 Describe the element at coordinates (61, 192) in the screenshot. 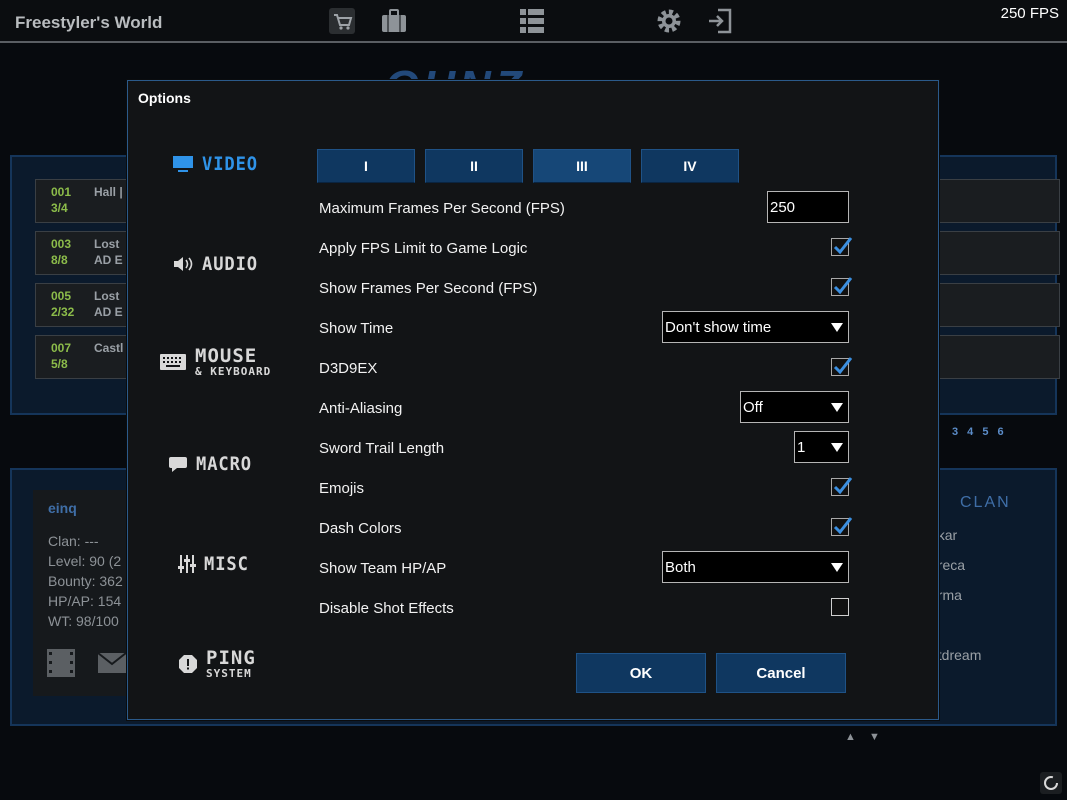

I see `room-number: 001` at that location.